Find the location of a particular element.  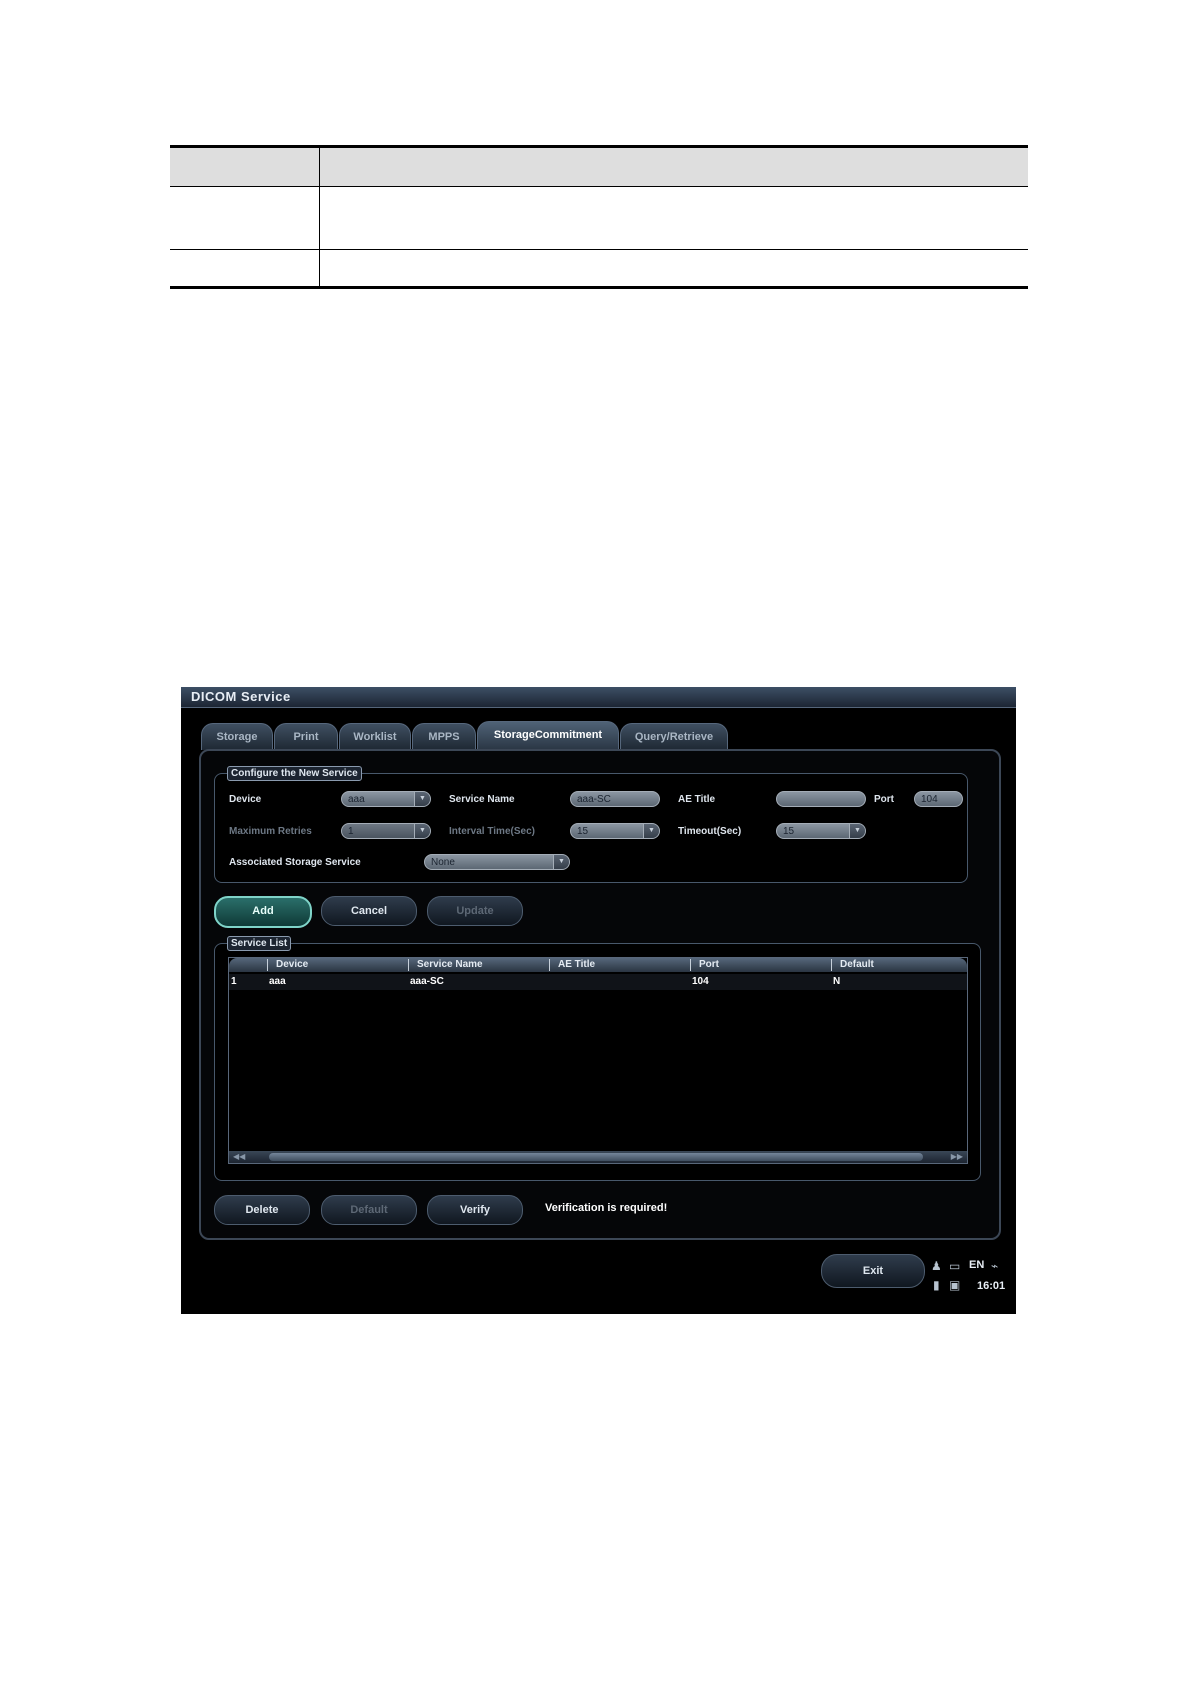

ae-title-label: AE Title is located at coordinates (697, 799).